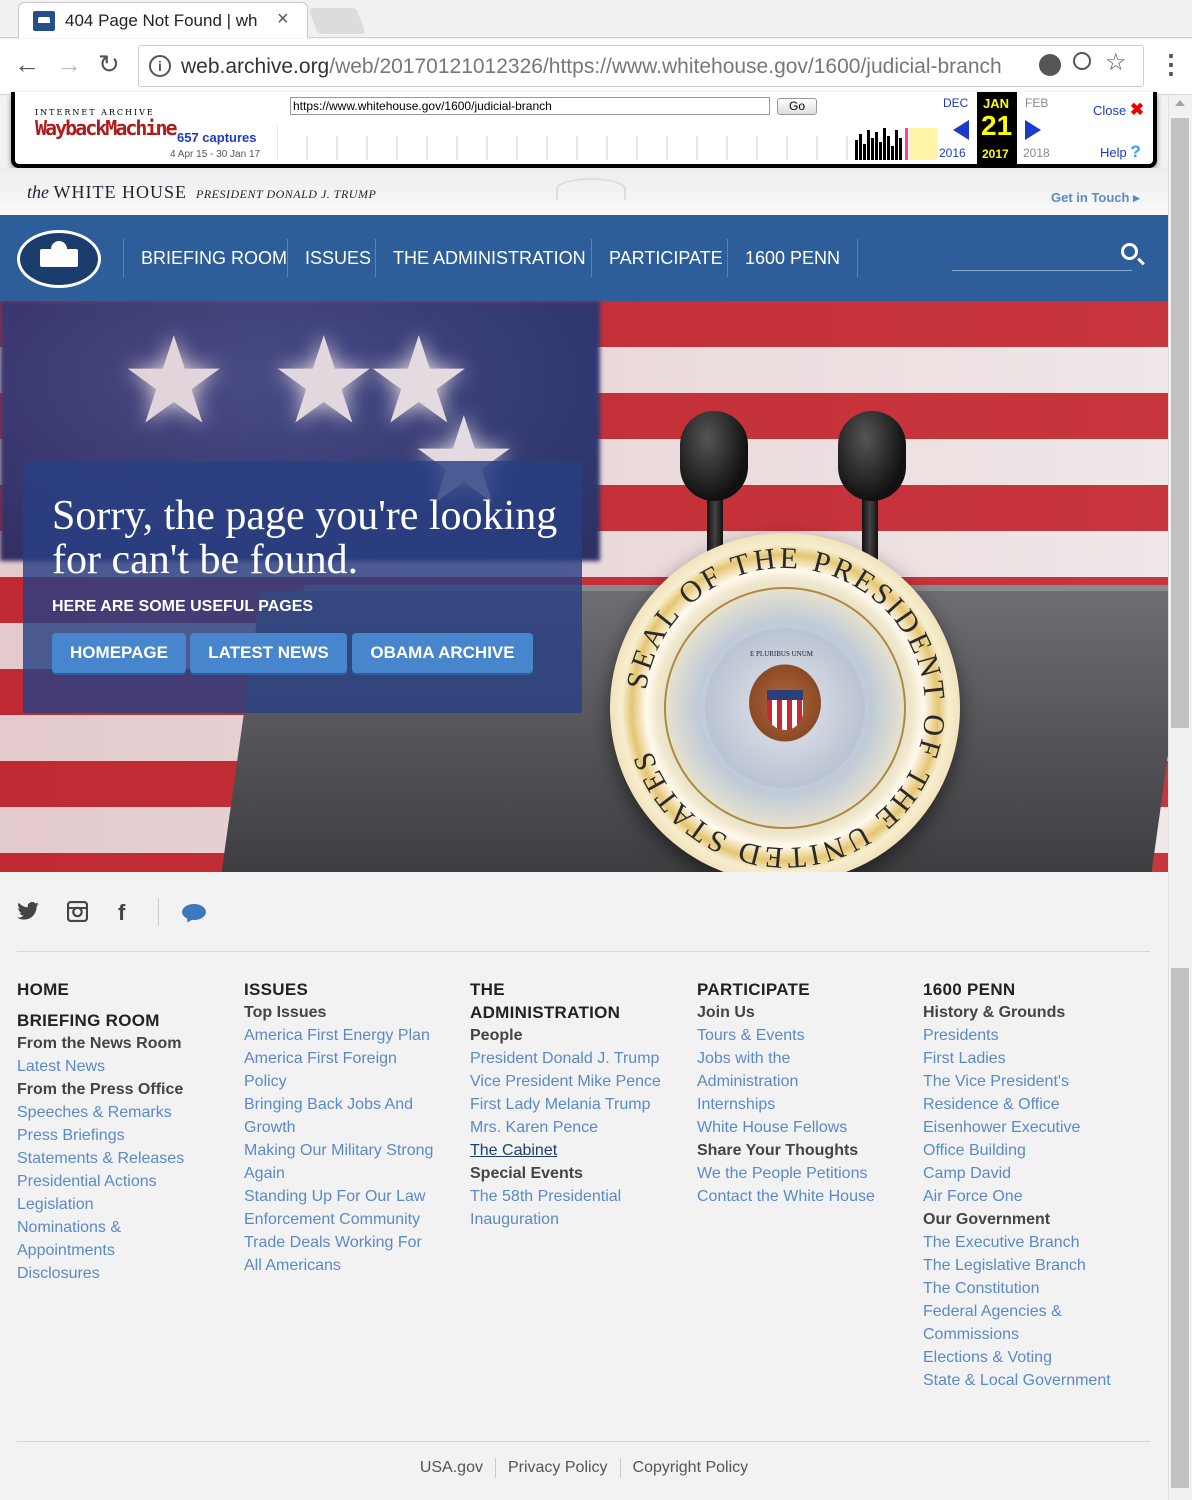 The height and width of the screenshot is (1500, 1192). What do you see at coordinates (1030, 1311) in the screenshot?
I see `footer-link: Federal Agencies &` at bounding box center [1030, 1311].